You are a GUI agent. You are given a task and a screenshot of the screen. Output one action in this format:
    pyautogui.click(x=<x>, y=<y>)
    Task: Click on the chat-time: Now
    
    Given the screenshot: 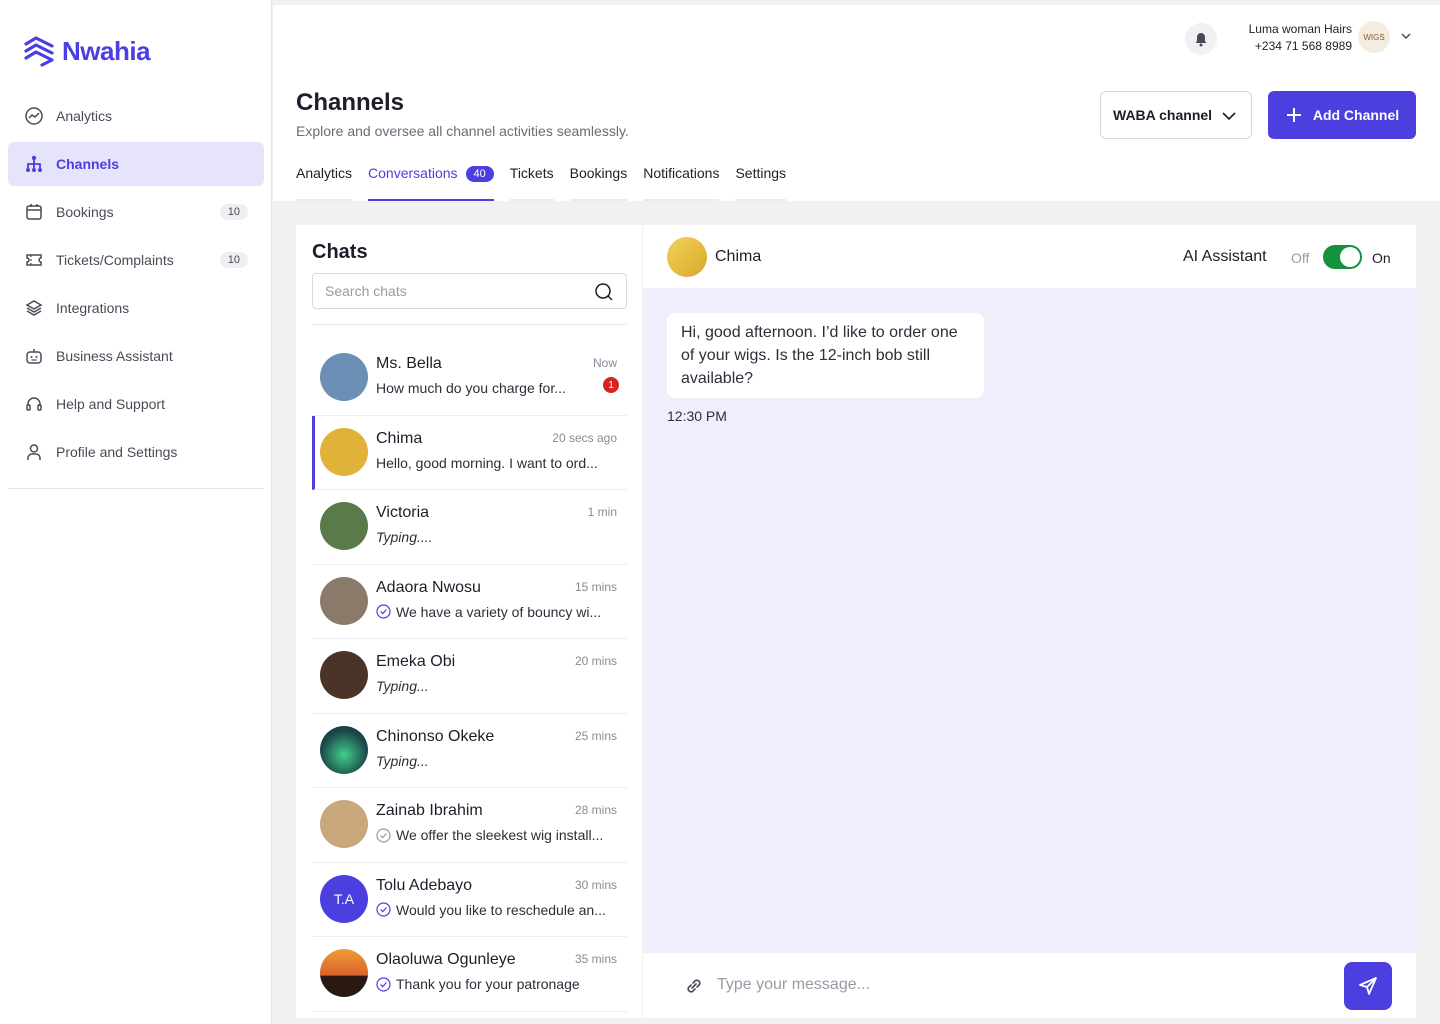 What is the action you would take?
    pyautogui.click(x=604, y=363)
    